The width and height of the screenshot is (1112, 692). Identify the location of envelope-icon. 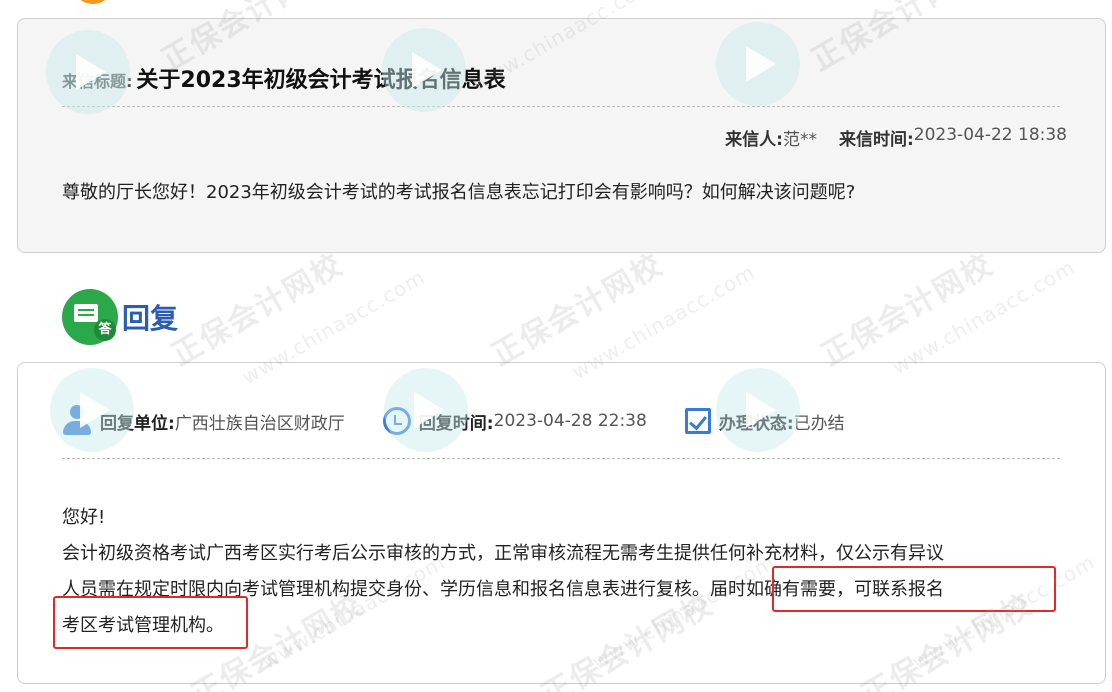
(86, 313).